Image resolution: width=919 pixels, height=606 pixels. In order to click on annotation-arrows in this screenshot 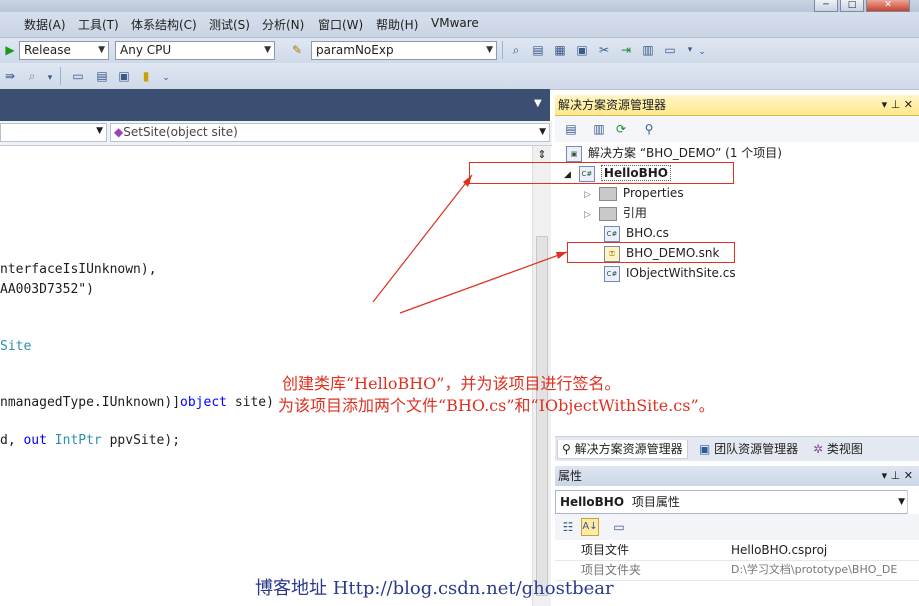, I will do `click(470, 244)`.